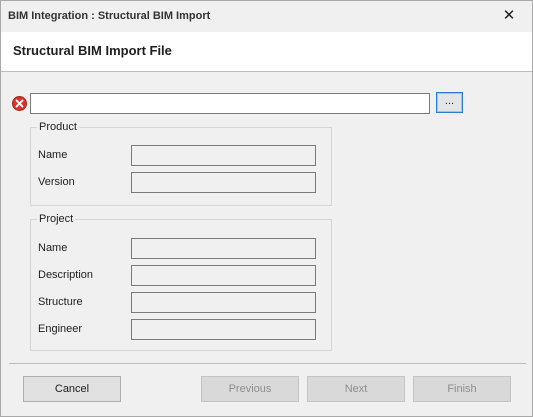 The image size is (533, 417). What do you see at coordinates (92, 50) in the screenshot?
I see `page-title: Structural BIM Import File` at bounding box center [92, 50].